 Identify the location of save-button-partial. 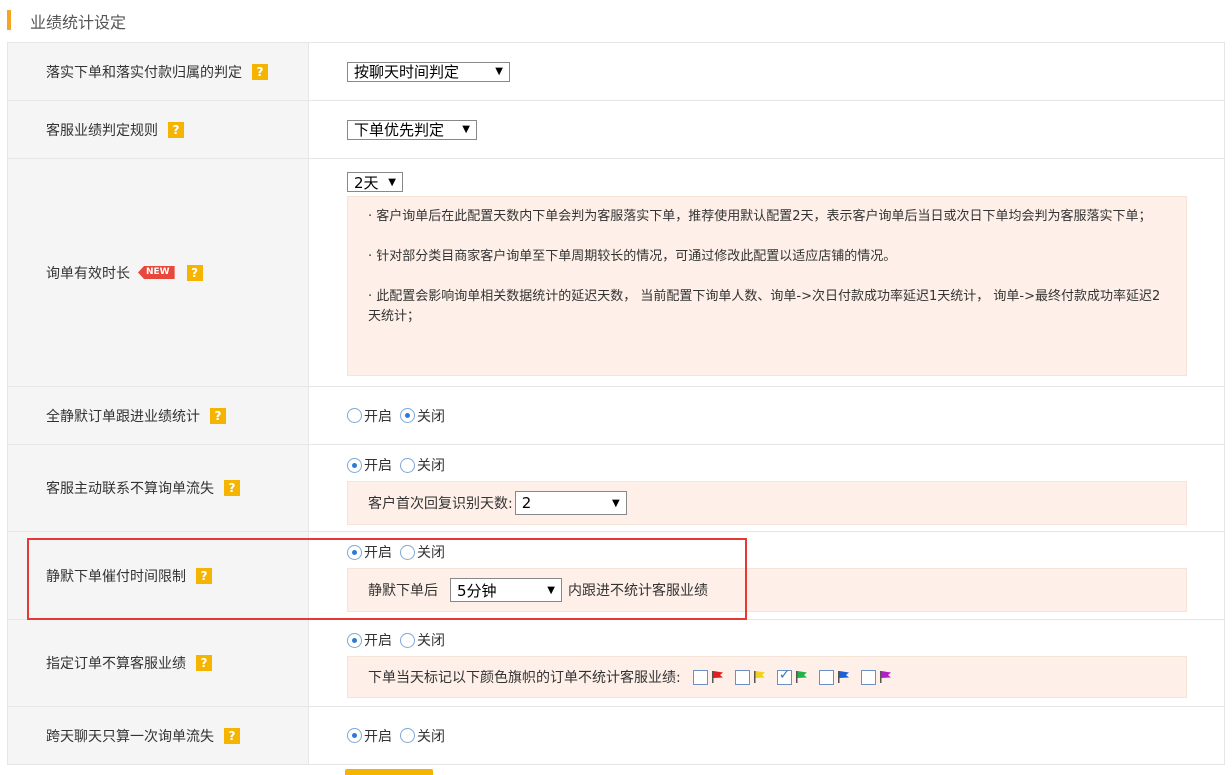
(389, 772).